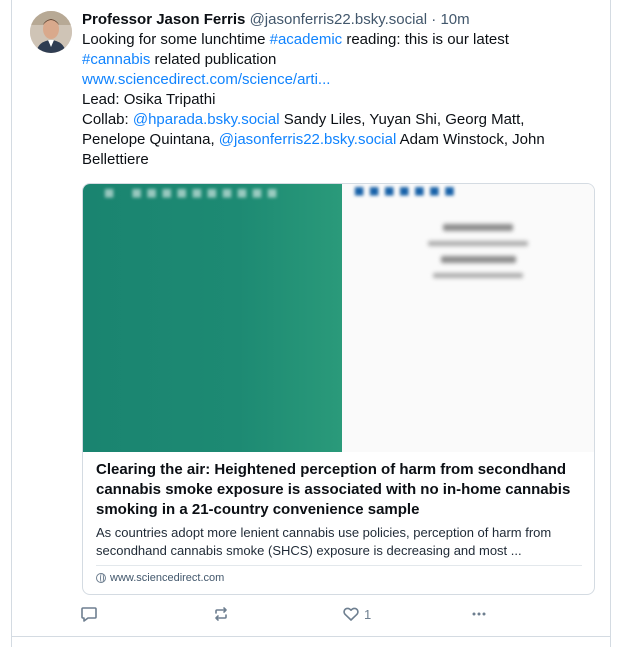  What do you see at coordinates (213, 59) in the screenshot?
I see `text-segment: related publication` at bounding box center [213, 59].